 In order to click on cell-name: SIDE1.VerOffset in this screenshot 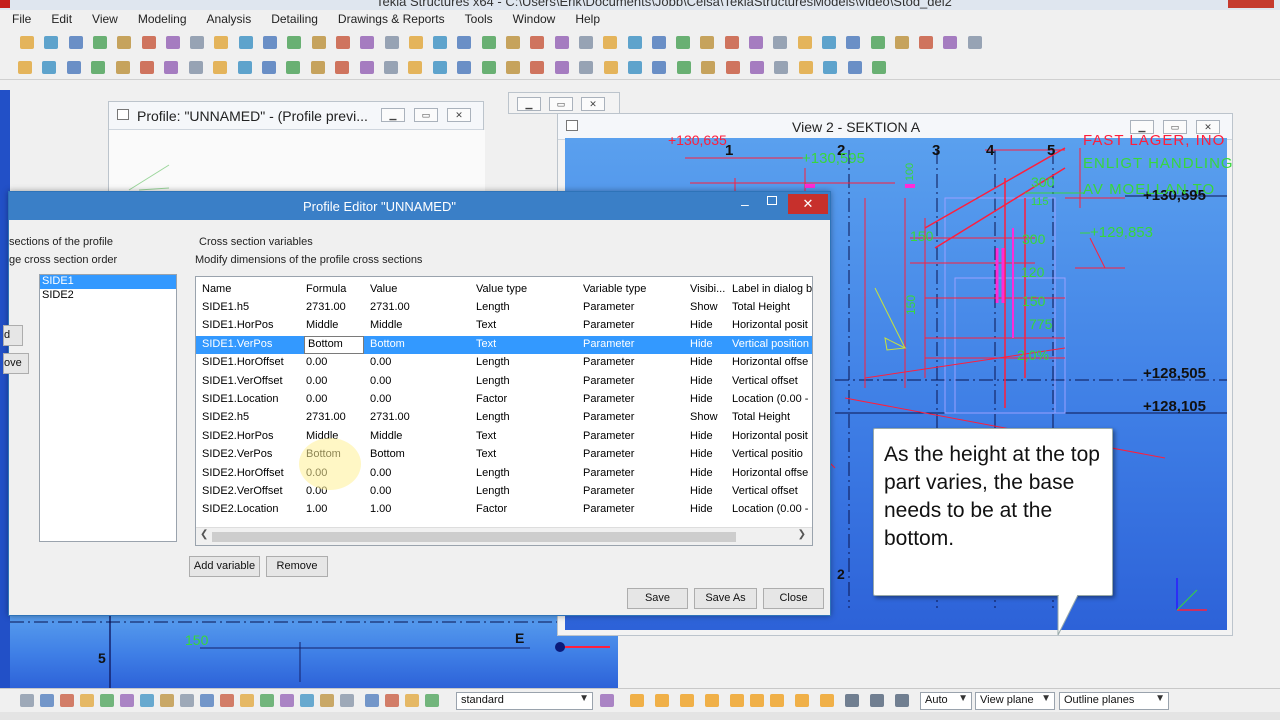, I will do `click(252, 381)`.